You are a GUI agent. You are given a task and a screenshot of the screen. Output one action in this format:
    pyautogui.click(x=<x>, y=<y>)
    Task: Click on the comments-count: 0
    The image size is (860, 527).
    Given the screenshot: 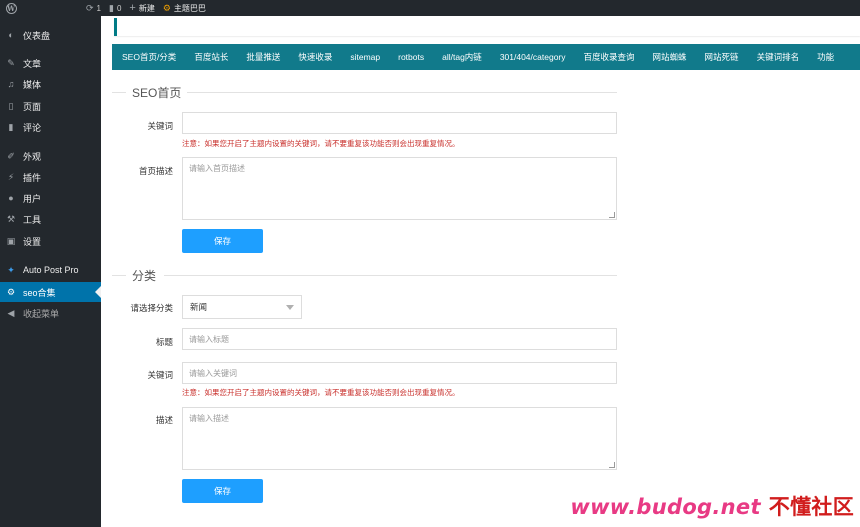 What is the action you would take?
    pyautogui.click(x=119, y=8)
    